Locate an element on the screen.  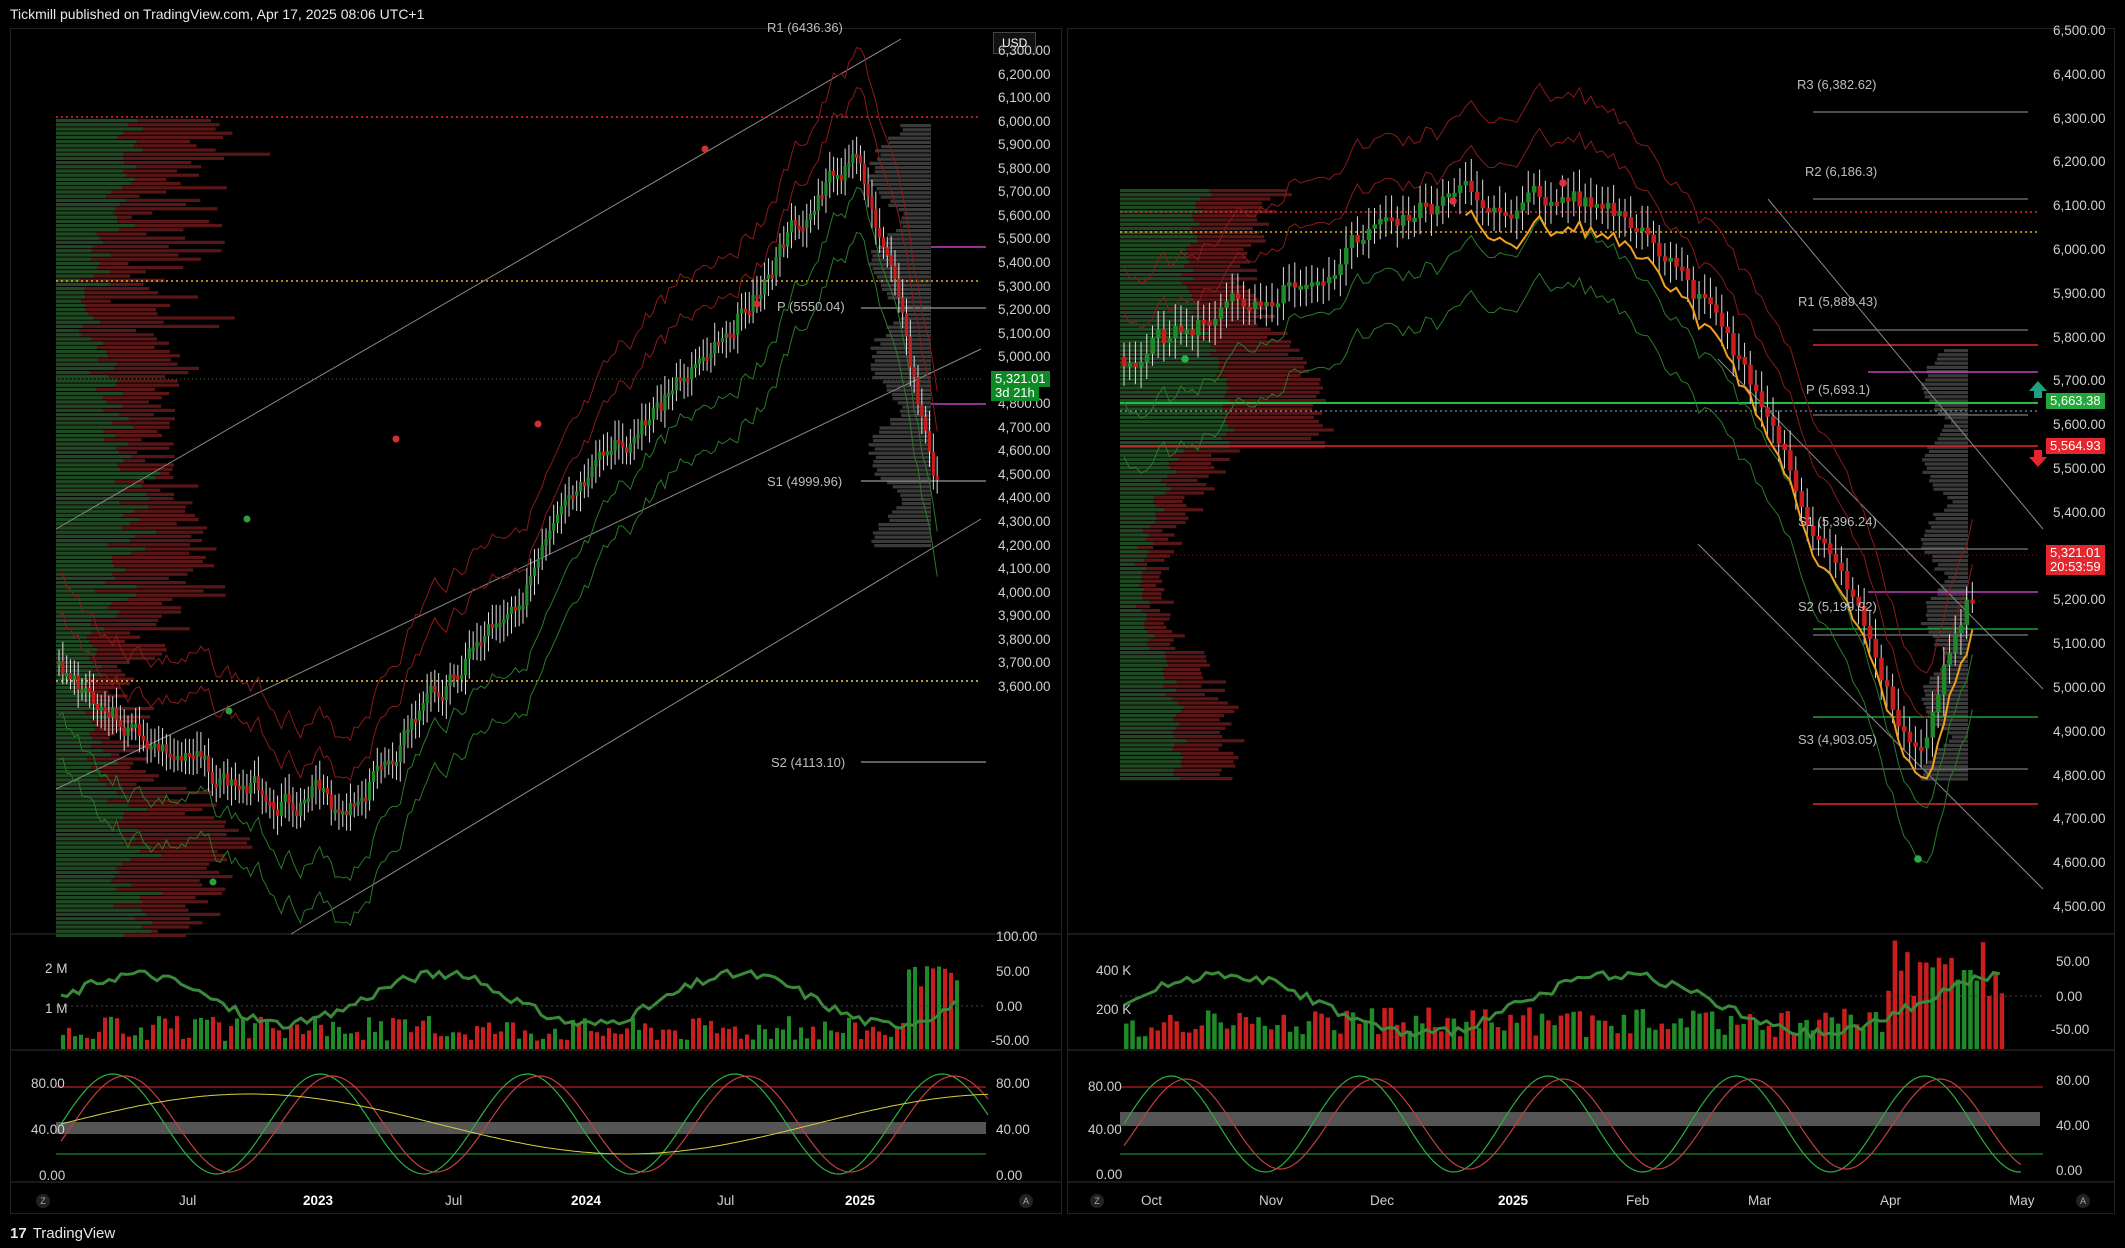
left-price-axis-label: 6,000.00 is located at coordinates (1024, 121).